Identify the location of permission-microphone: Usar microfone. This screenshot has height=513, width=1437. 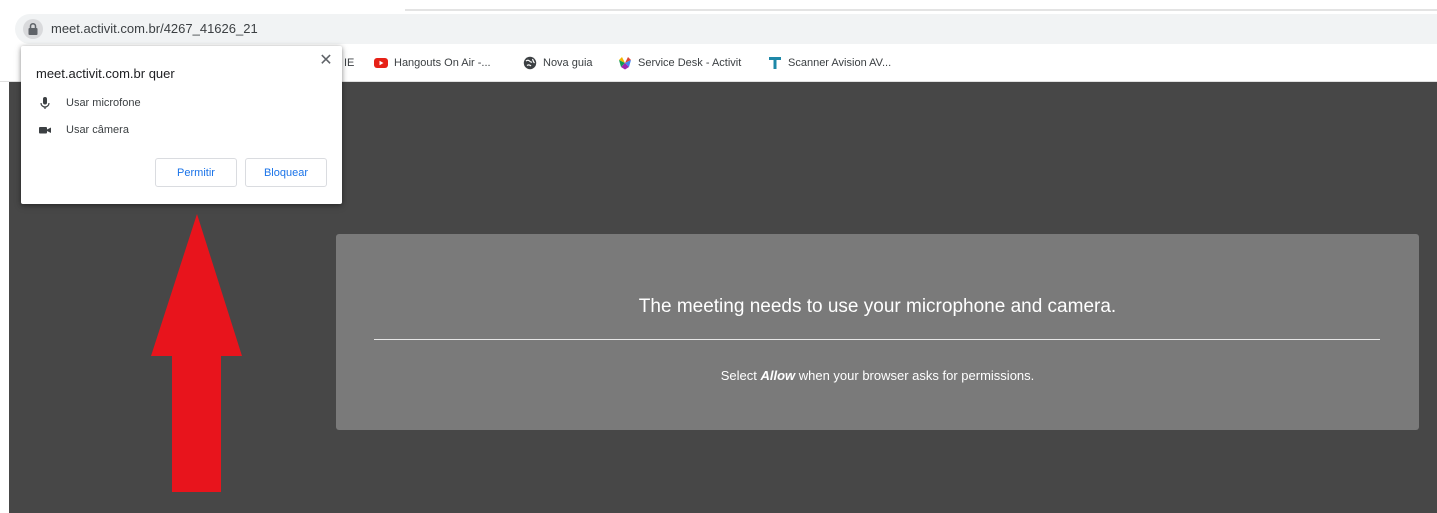
(89, 103).